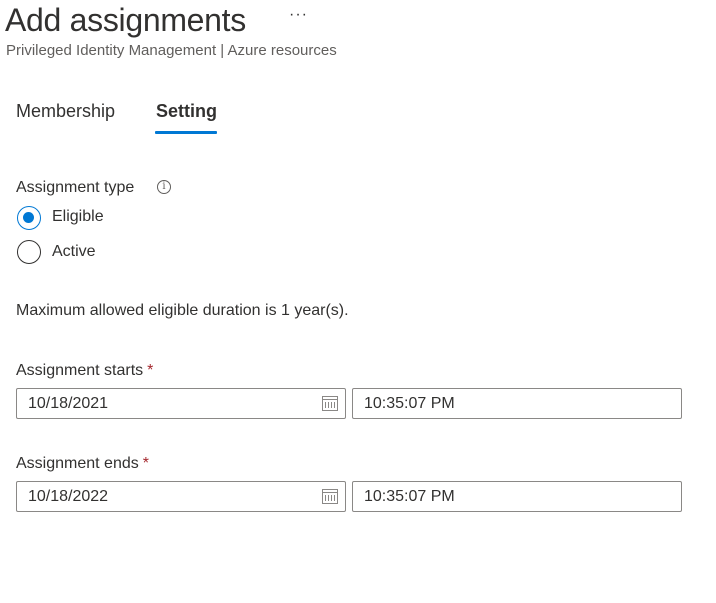 This screenshot has width=716, height=603. What do you see at coordinates (186, 111) in the screenshot?
I see `tab-setting: Setting` at bounding box center [186, 111].